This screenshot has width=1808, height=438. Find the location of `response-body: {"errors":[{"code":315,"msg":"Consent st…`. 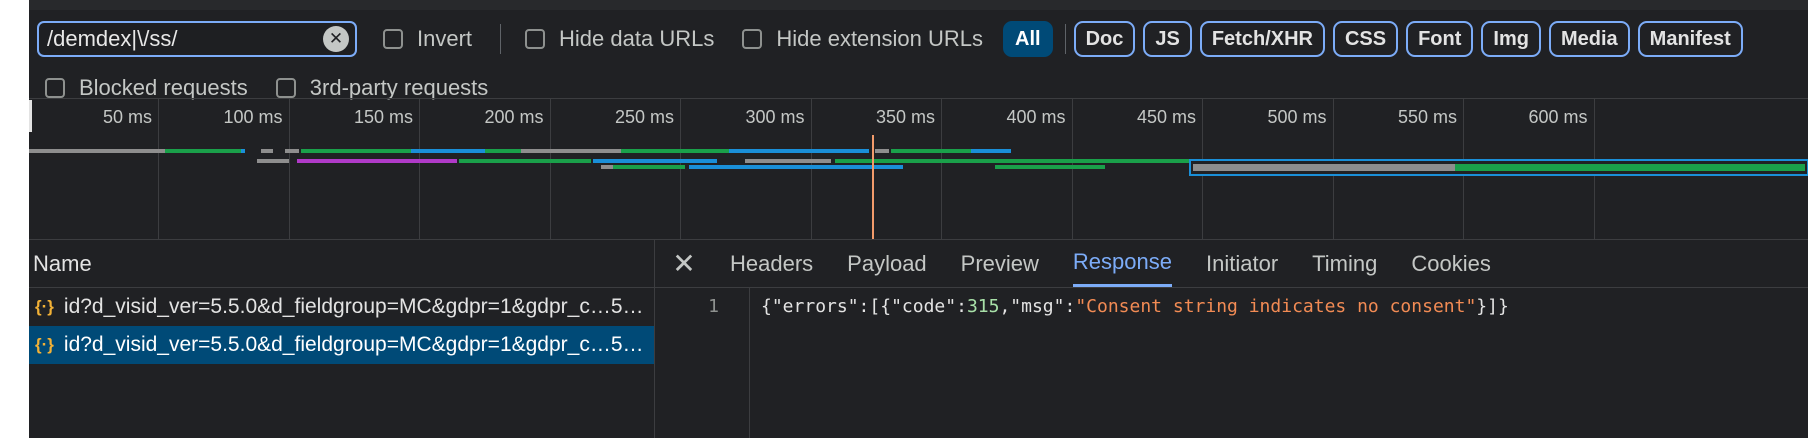

response-body: {"errors":[{"code":315,"msg":"Consent st… is located at coordinates (1135, 306).